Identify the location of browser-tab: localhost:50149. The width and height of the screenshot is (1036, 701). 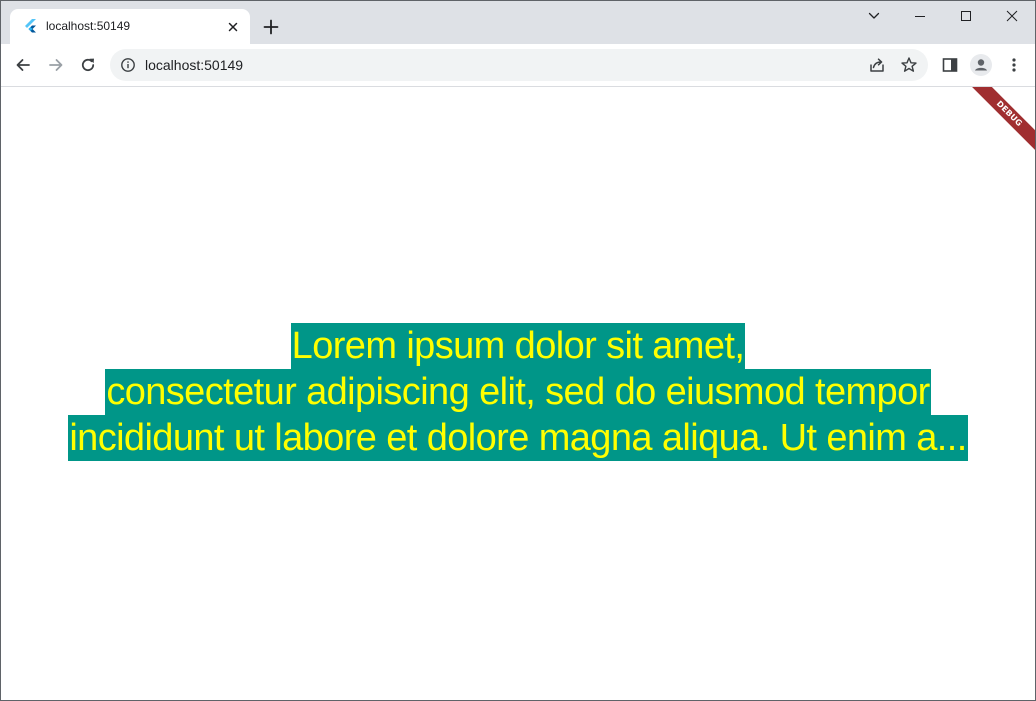
(130, 26).